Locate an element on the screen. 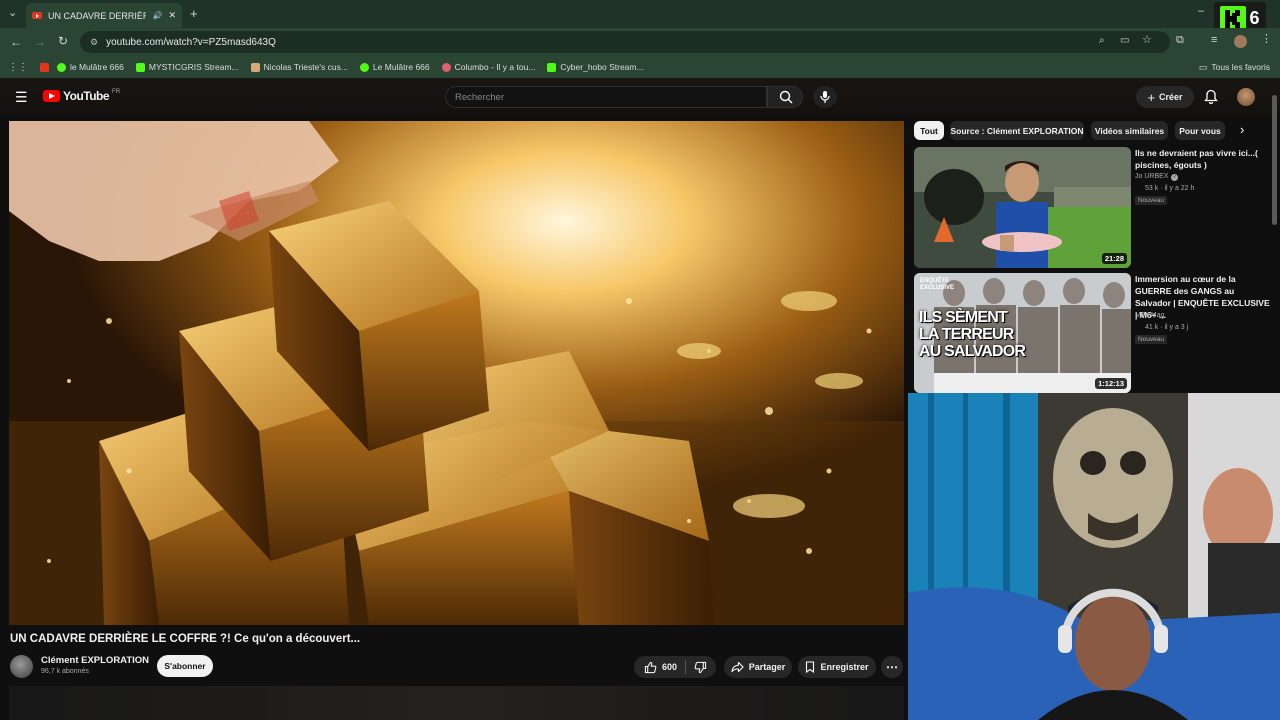 Image resolution: width=1280 pixels, height=720 pixels. menu-icon: ☰ is located at coordinates (21, 97).